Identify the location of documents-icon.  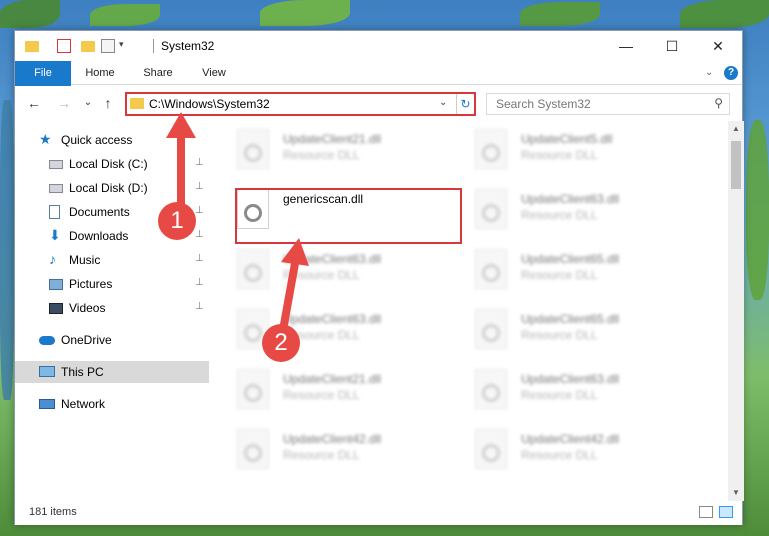
(54, 212).